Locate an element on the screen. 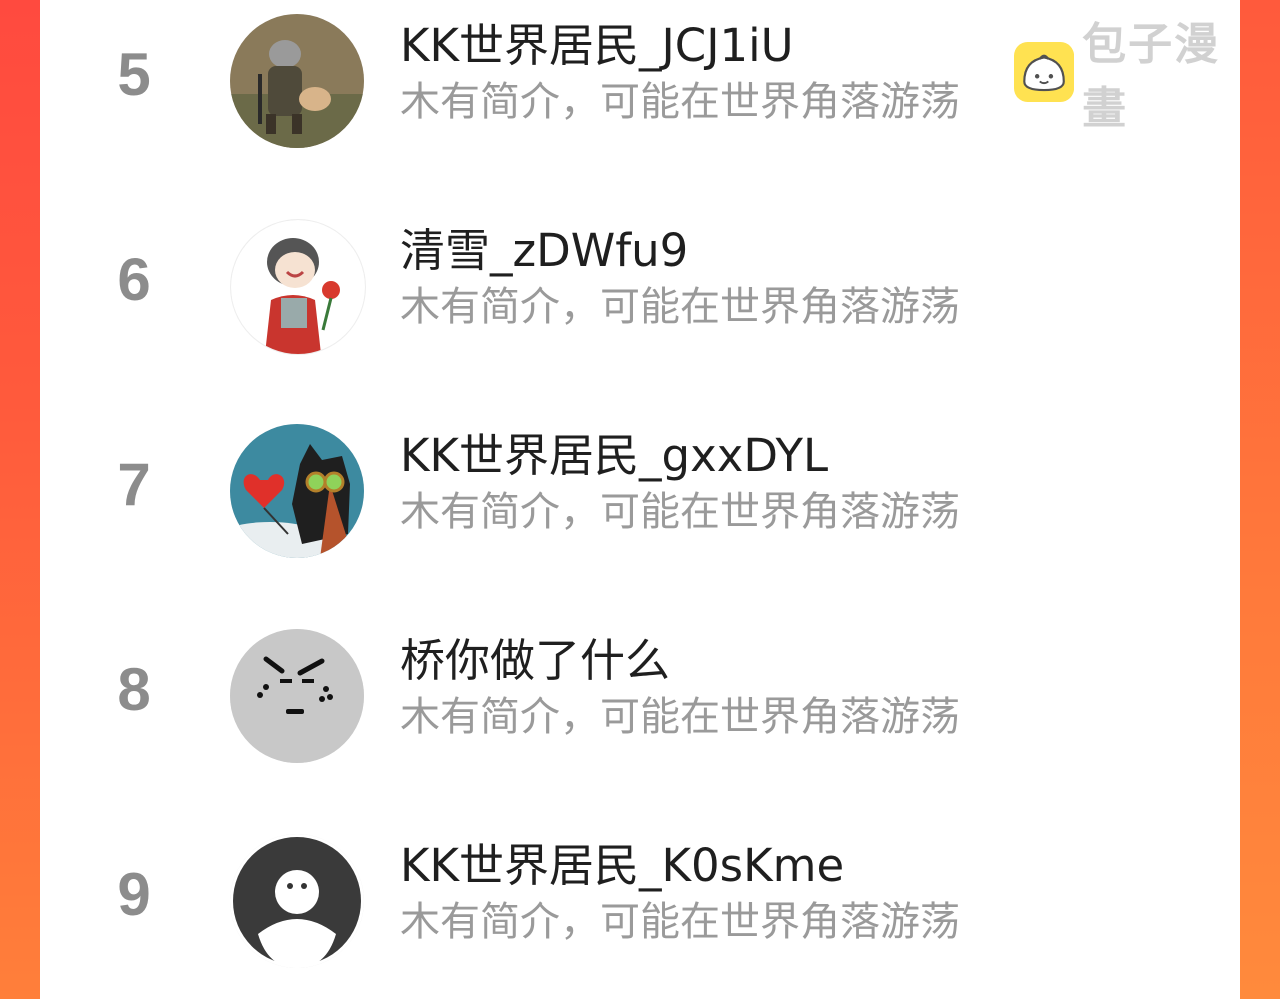  default-ghost-avatar is located at coordinates (297, 901).